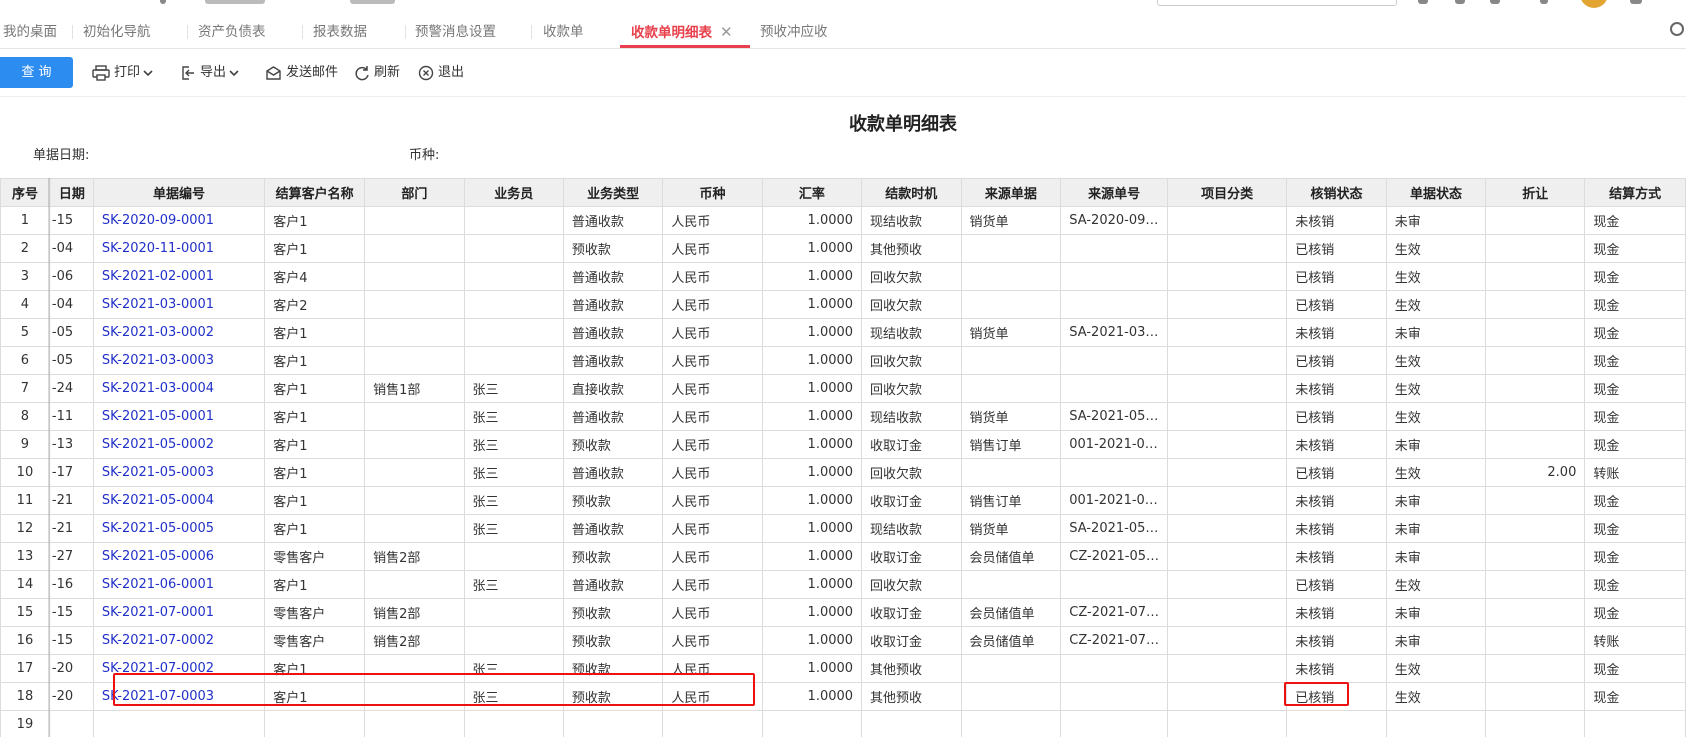 The width and height of the screenshot is (1686, 737). Describe the element at coordinates (685, 46) in the screenshot. I see `active-tab-indicator` at that location.